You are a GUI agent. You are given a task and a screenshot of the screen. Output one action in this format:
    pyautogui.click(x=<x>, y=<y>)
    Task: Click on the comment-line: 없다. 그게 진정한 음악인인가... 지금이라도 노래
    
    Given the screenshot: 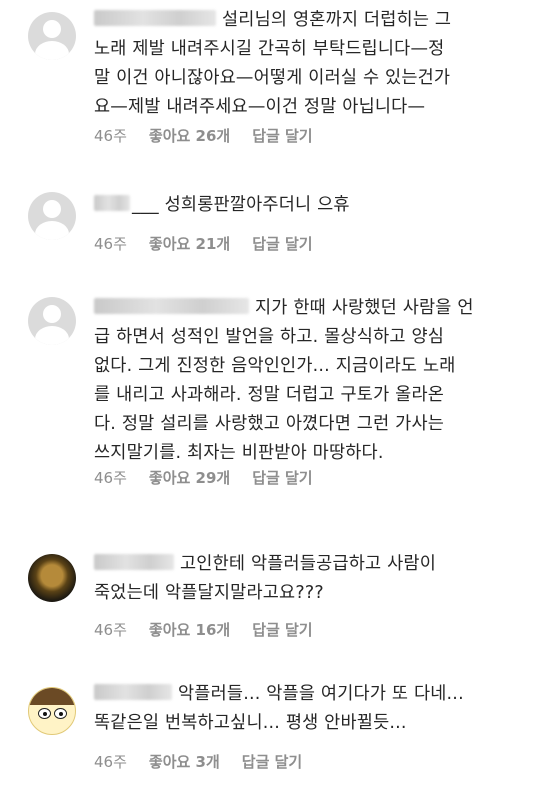 What is the action you would take?
    pyautogui.click(x=275, y=366)
    